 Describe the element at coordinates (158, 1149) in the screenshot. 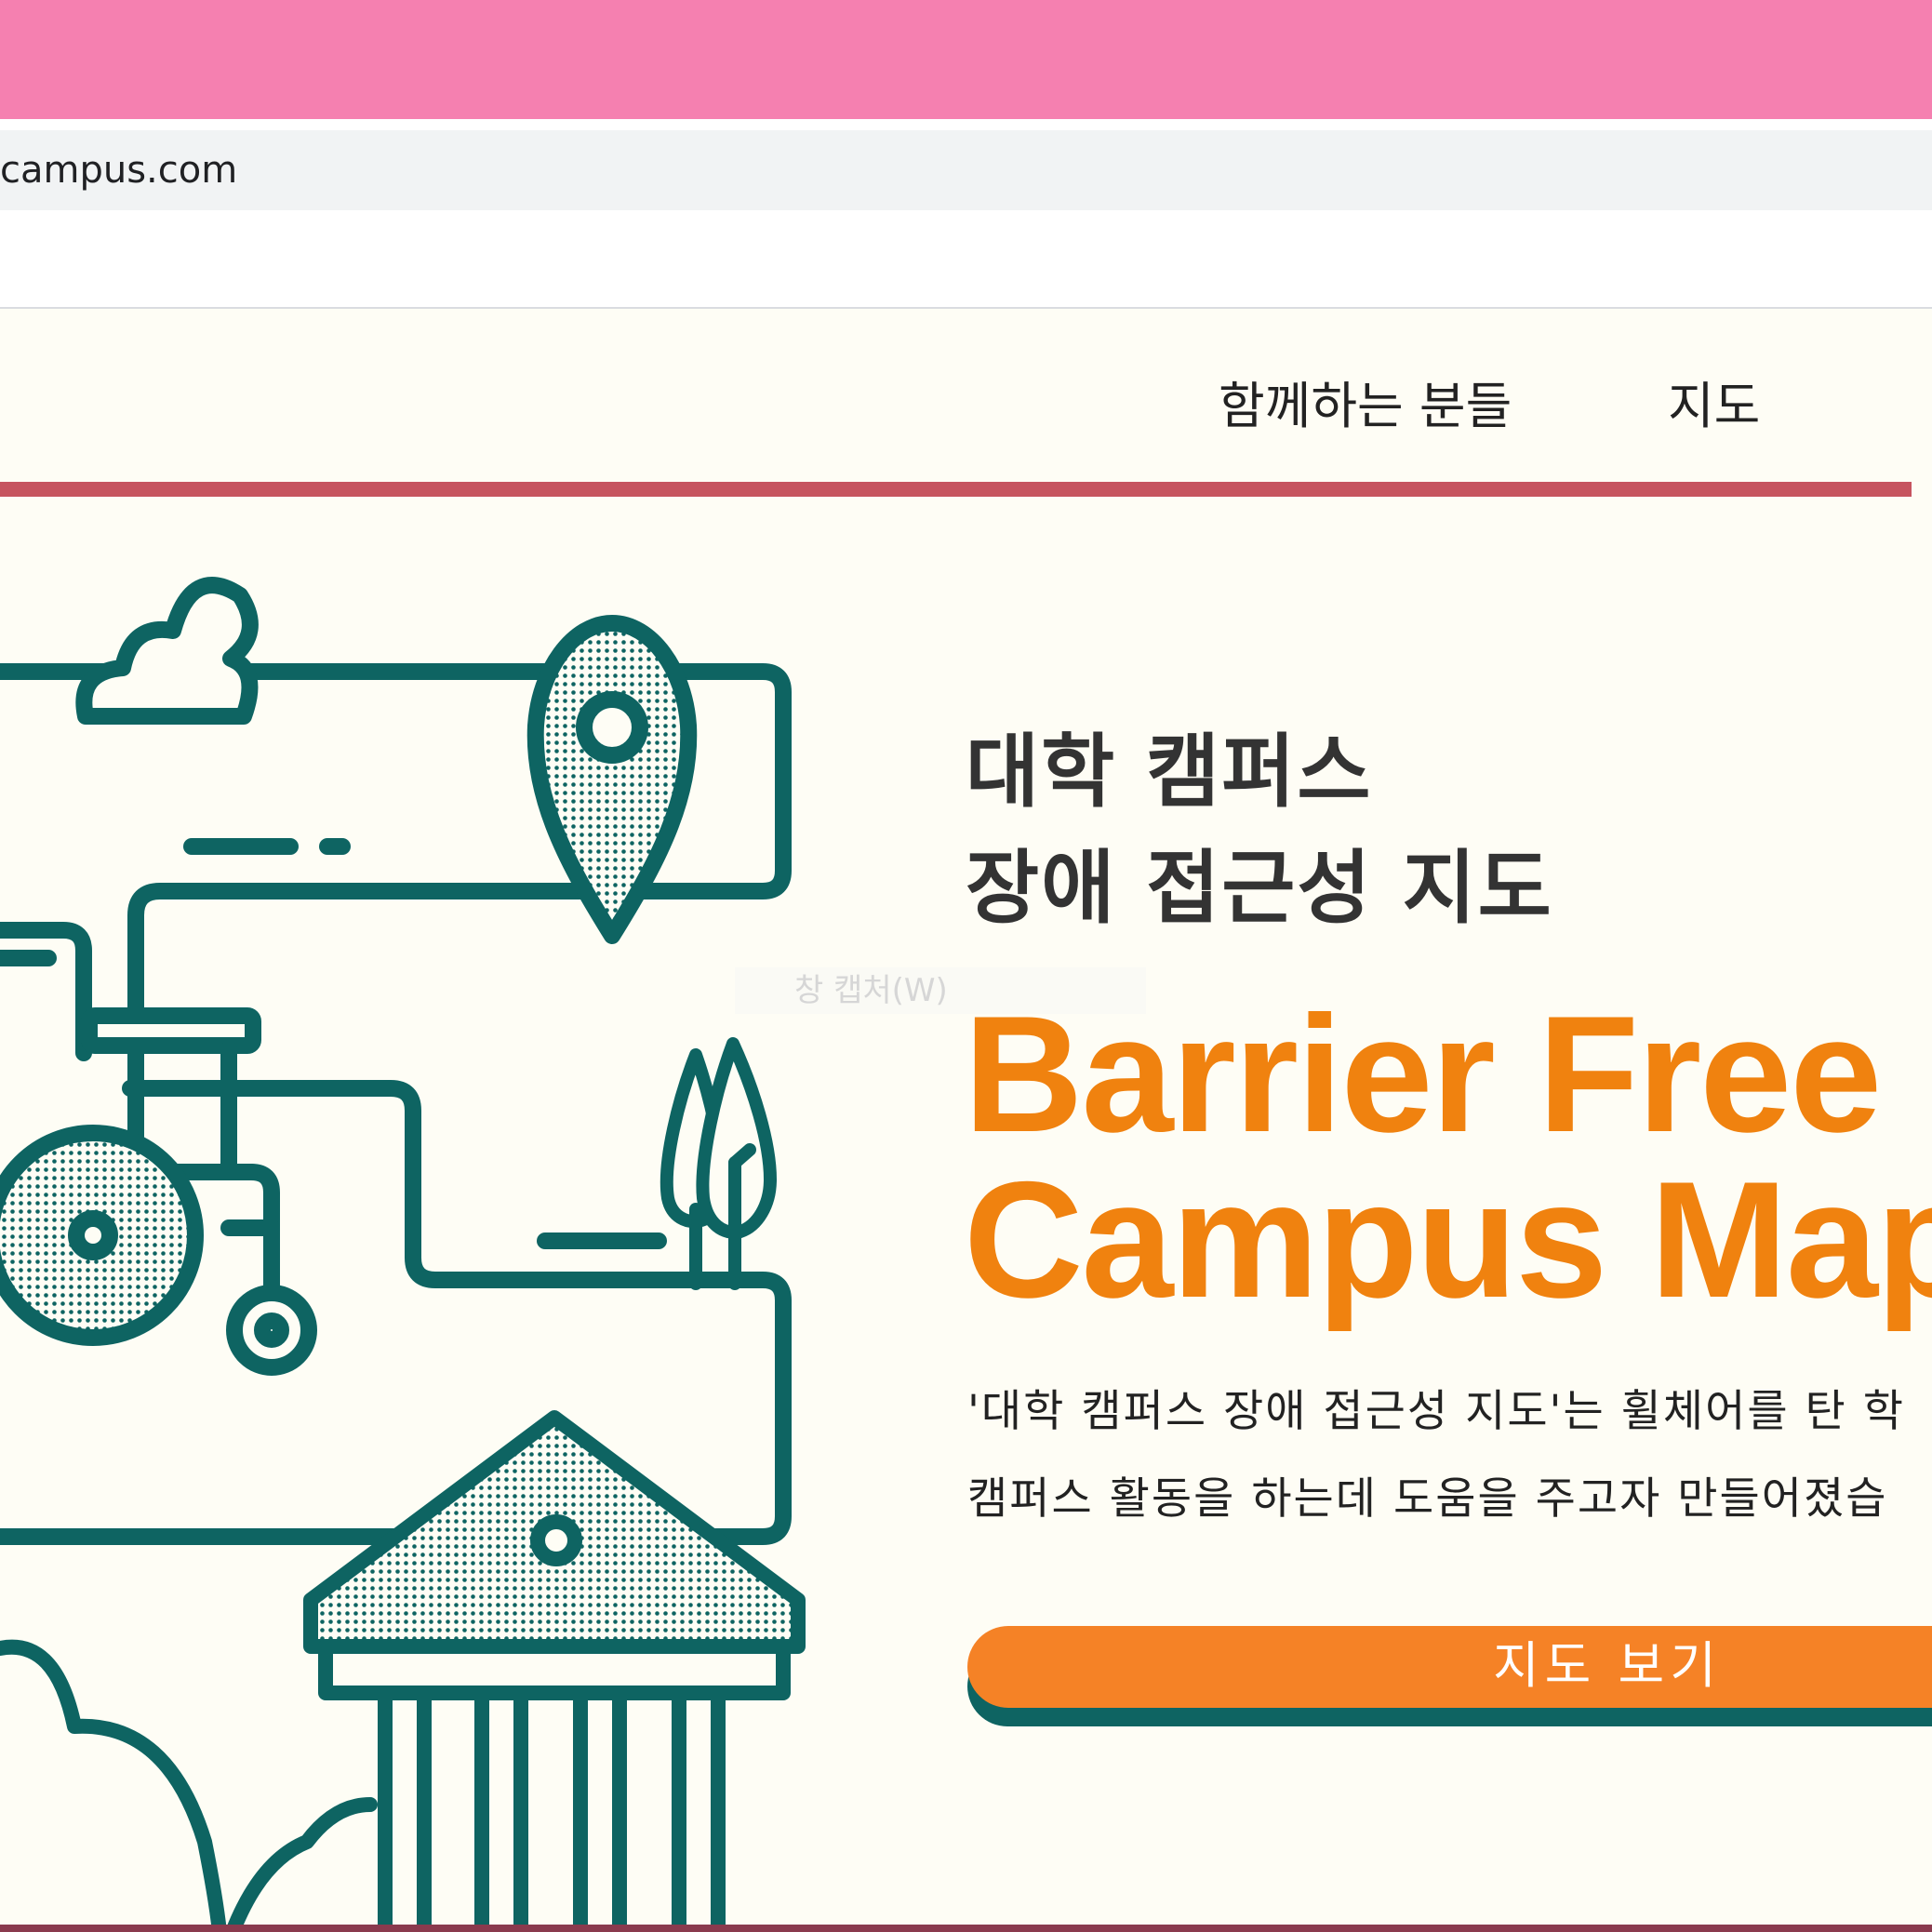

I see `wheelchair-icon` at that location.